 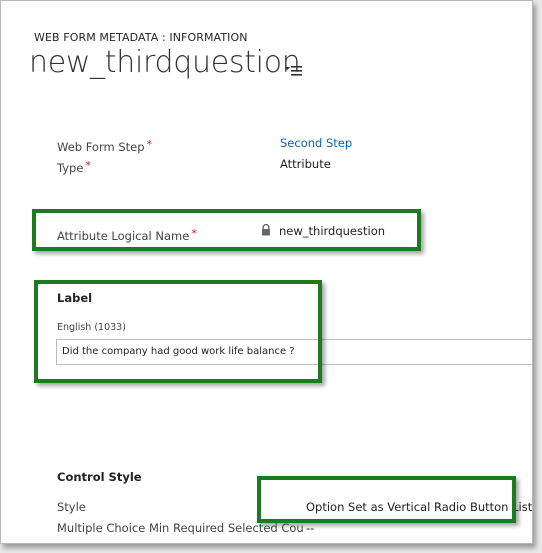 I want to click on control-style-section-heading: Control Style, so click(x=99, y=477).